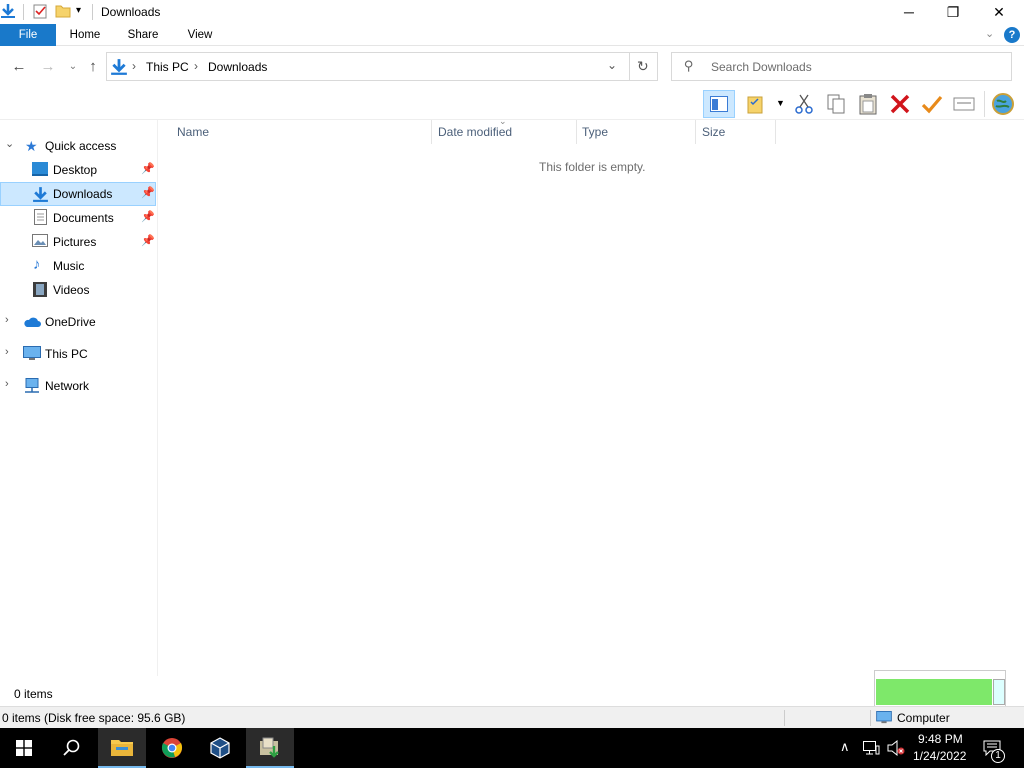 This screenshot has height=768, width=1024. I want to click on nav-quick-access: ⌄ ★ Quick access, so click(78, 146).